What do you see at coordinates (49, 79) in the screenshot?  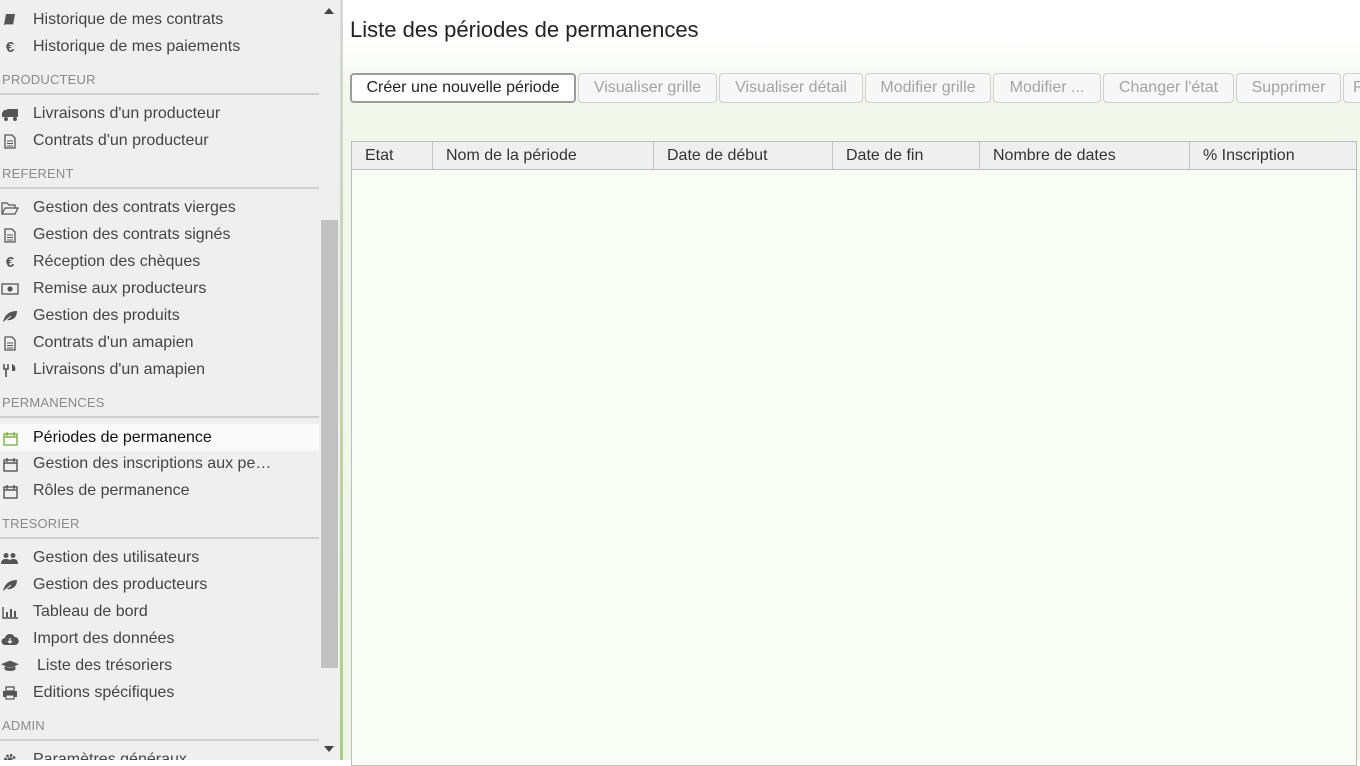 I see `section-title-producteur: PRODUCTEUR` at bounding box center [49, 79].